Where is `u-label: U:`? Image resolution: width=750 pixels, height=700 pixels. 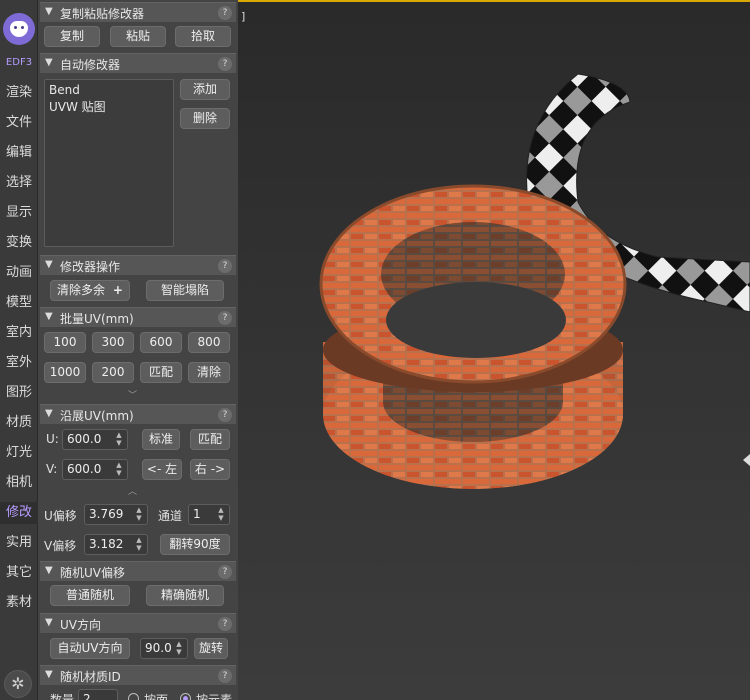 u-label: U: is located at coordinates (52, 439).